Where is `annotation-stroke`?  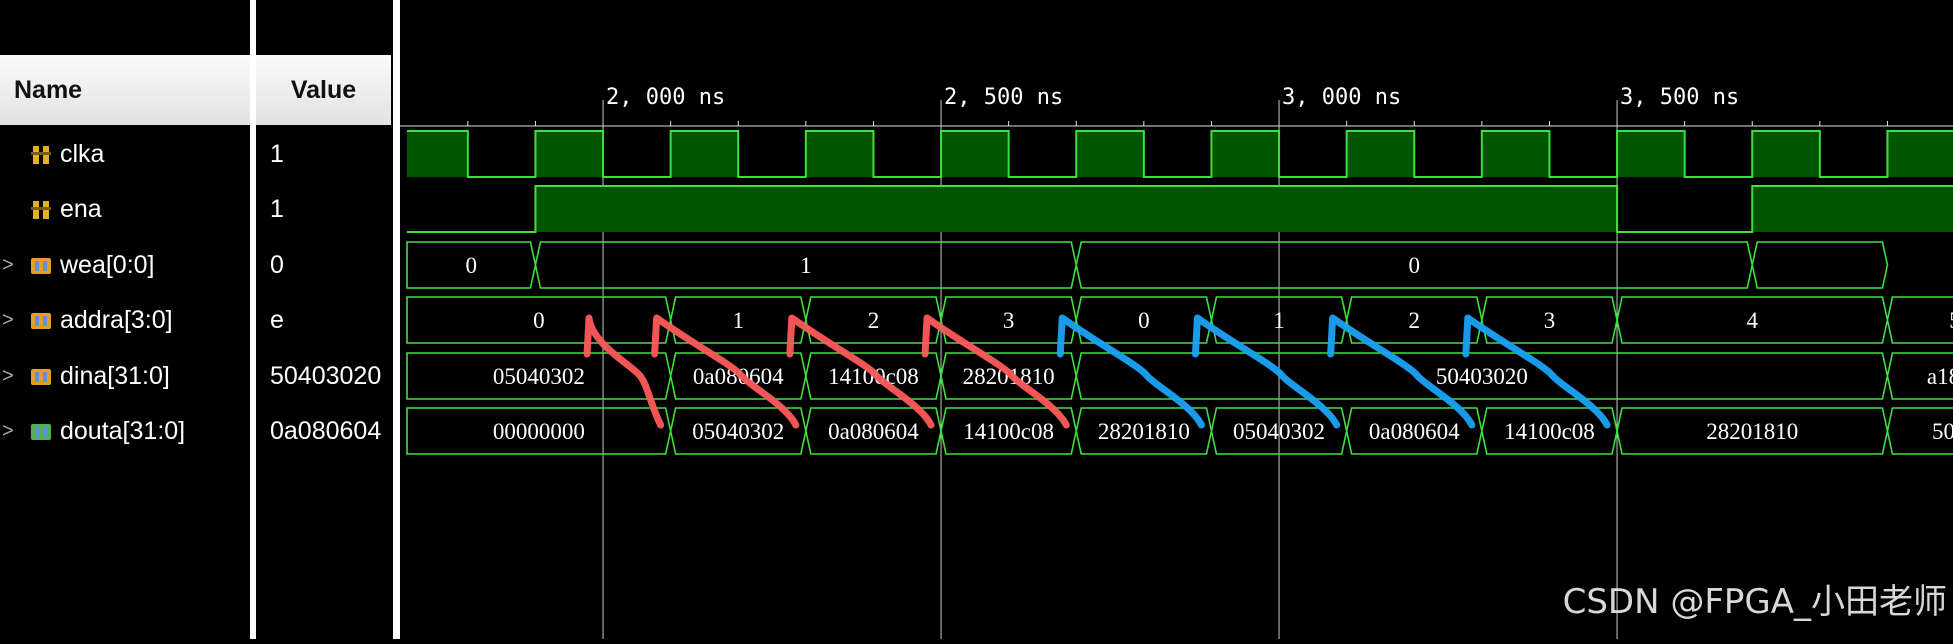 annotation-stroke is located at coordinates (624, 371).